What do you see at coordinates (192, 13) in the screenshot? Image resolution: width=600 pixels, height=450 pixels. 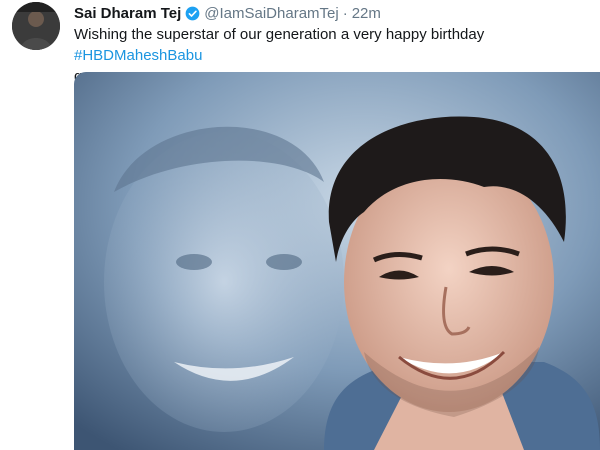 I see `verified-badge-icon` at bounding box center [192, 13].